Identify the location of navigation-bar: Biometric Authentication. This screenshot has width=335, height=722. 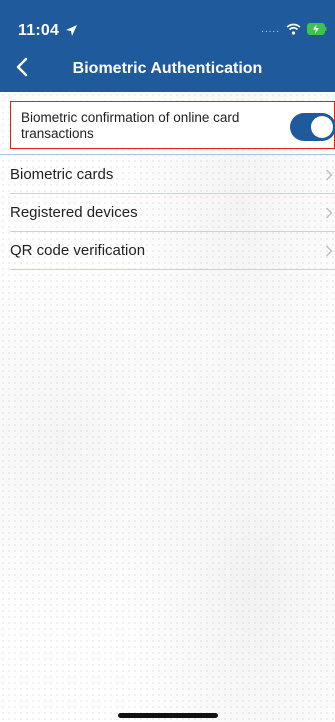
(167, 69).